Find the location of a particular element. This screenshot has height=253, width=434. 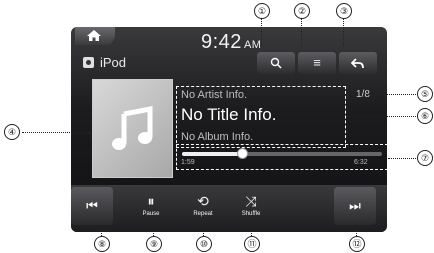

home-button is located at coordinates (95, 36).